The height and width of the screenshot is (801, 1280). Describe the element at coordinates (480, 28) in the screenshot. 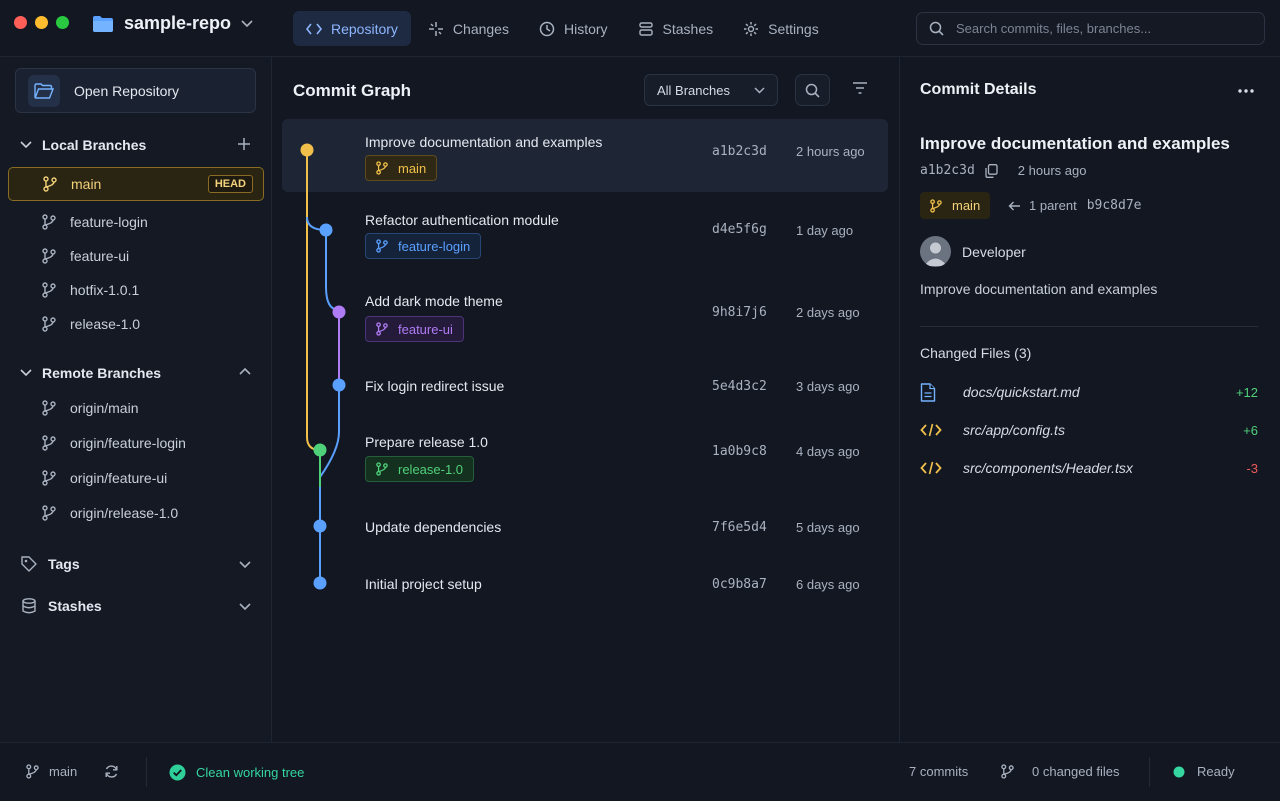

I see `tab-label: Changes` at that location.